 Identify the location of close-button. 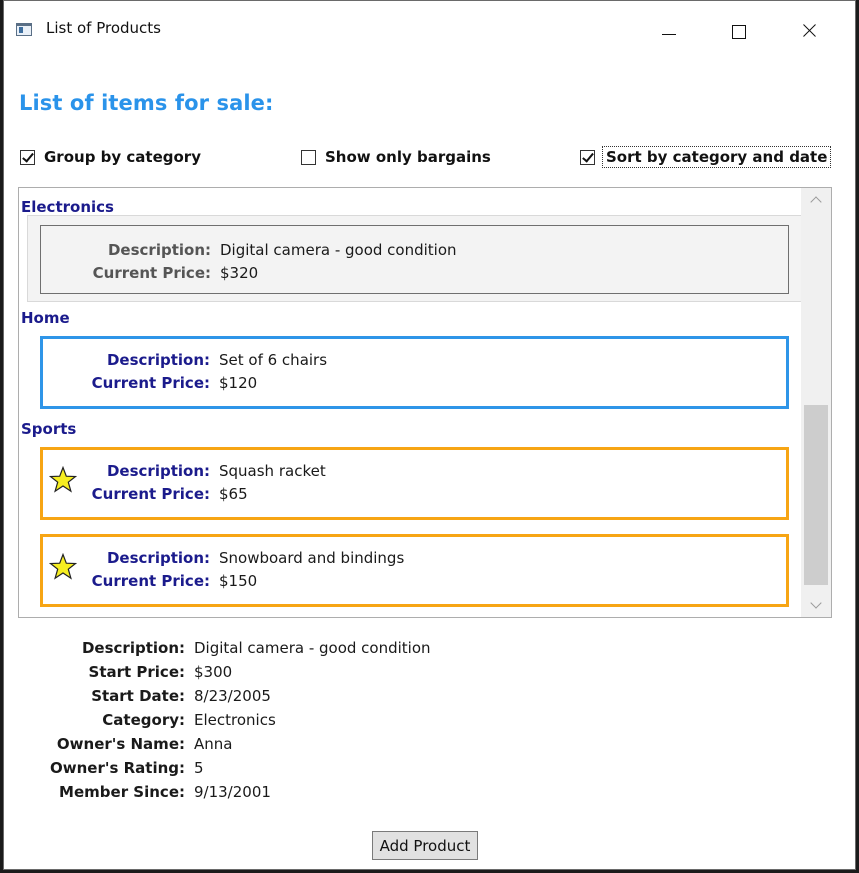
(809, 31).